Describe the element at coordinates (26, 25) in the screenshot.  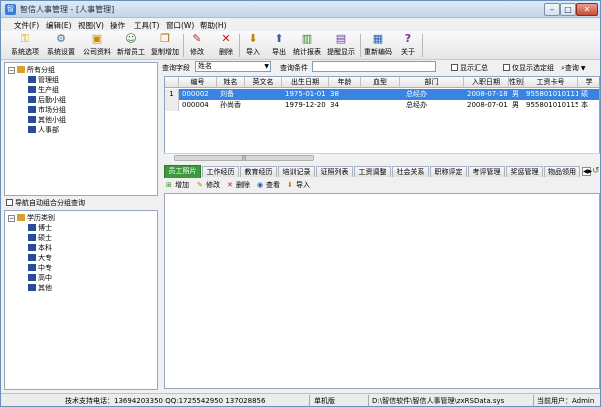
I see `menu-file: 文件(F)` at that location.